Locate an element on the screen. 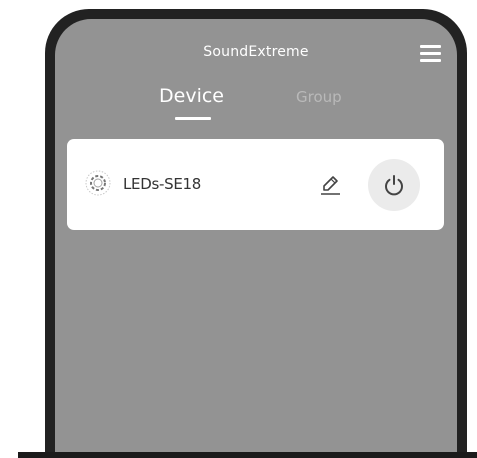 The image size is (477, 458). loading-spinner-icon is located at coordinates (98, 183).